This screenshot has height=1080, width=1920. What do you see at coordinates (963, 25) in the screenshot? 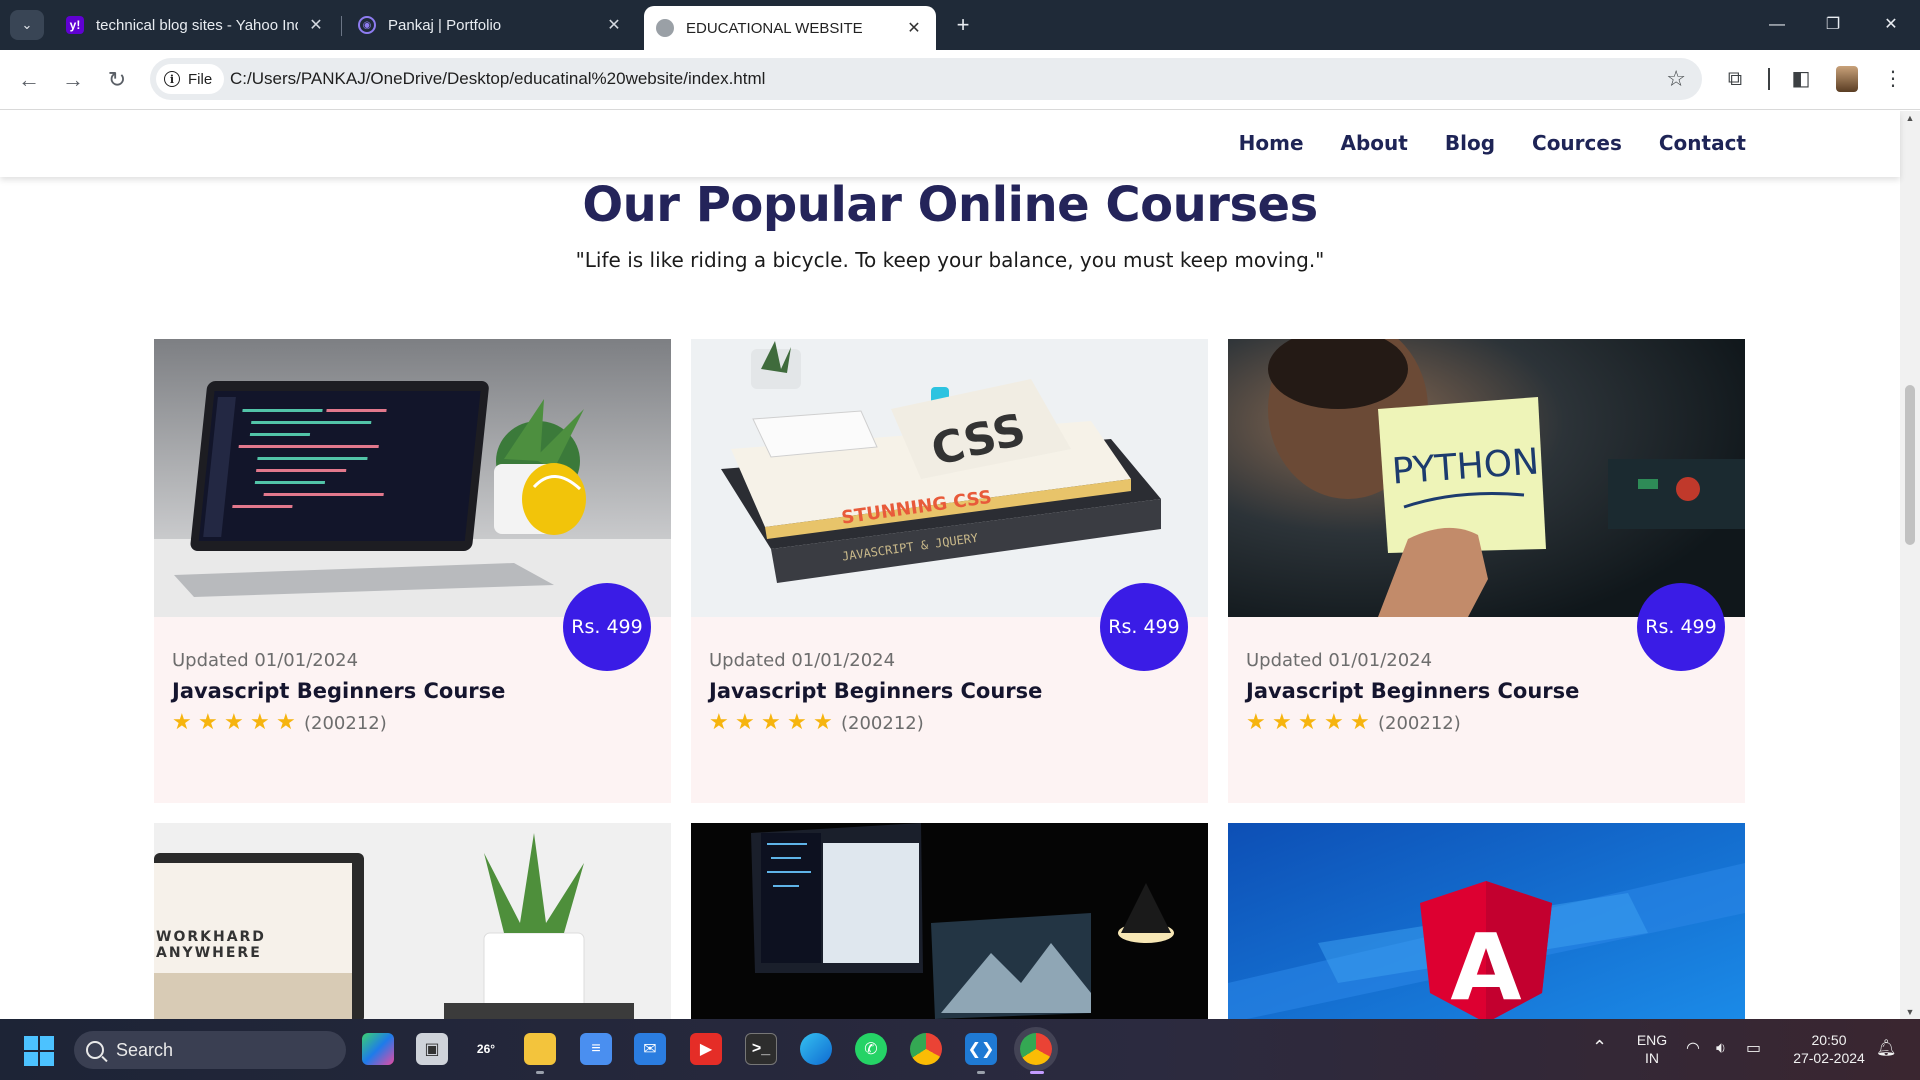
I see `new-tab-button: +` at bounding box center [963, 25].